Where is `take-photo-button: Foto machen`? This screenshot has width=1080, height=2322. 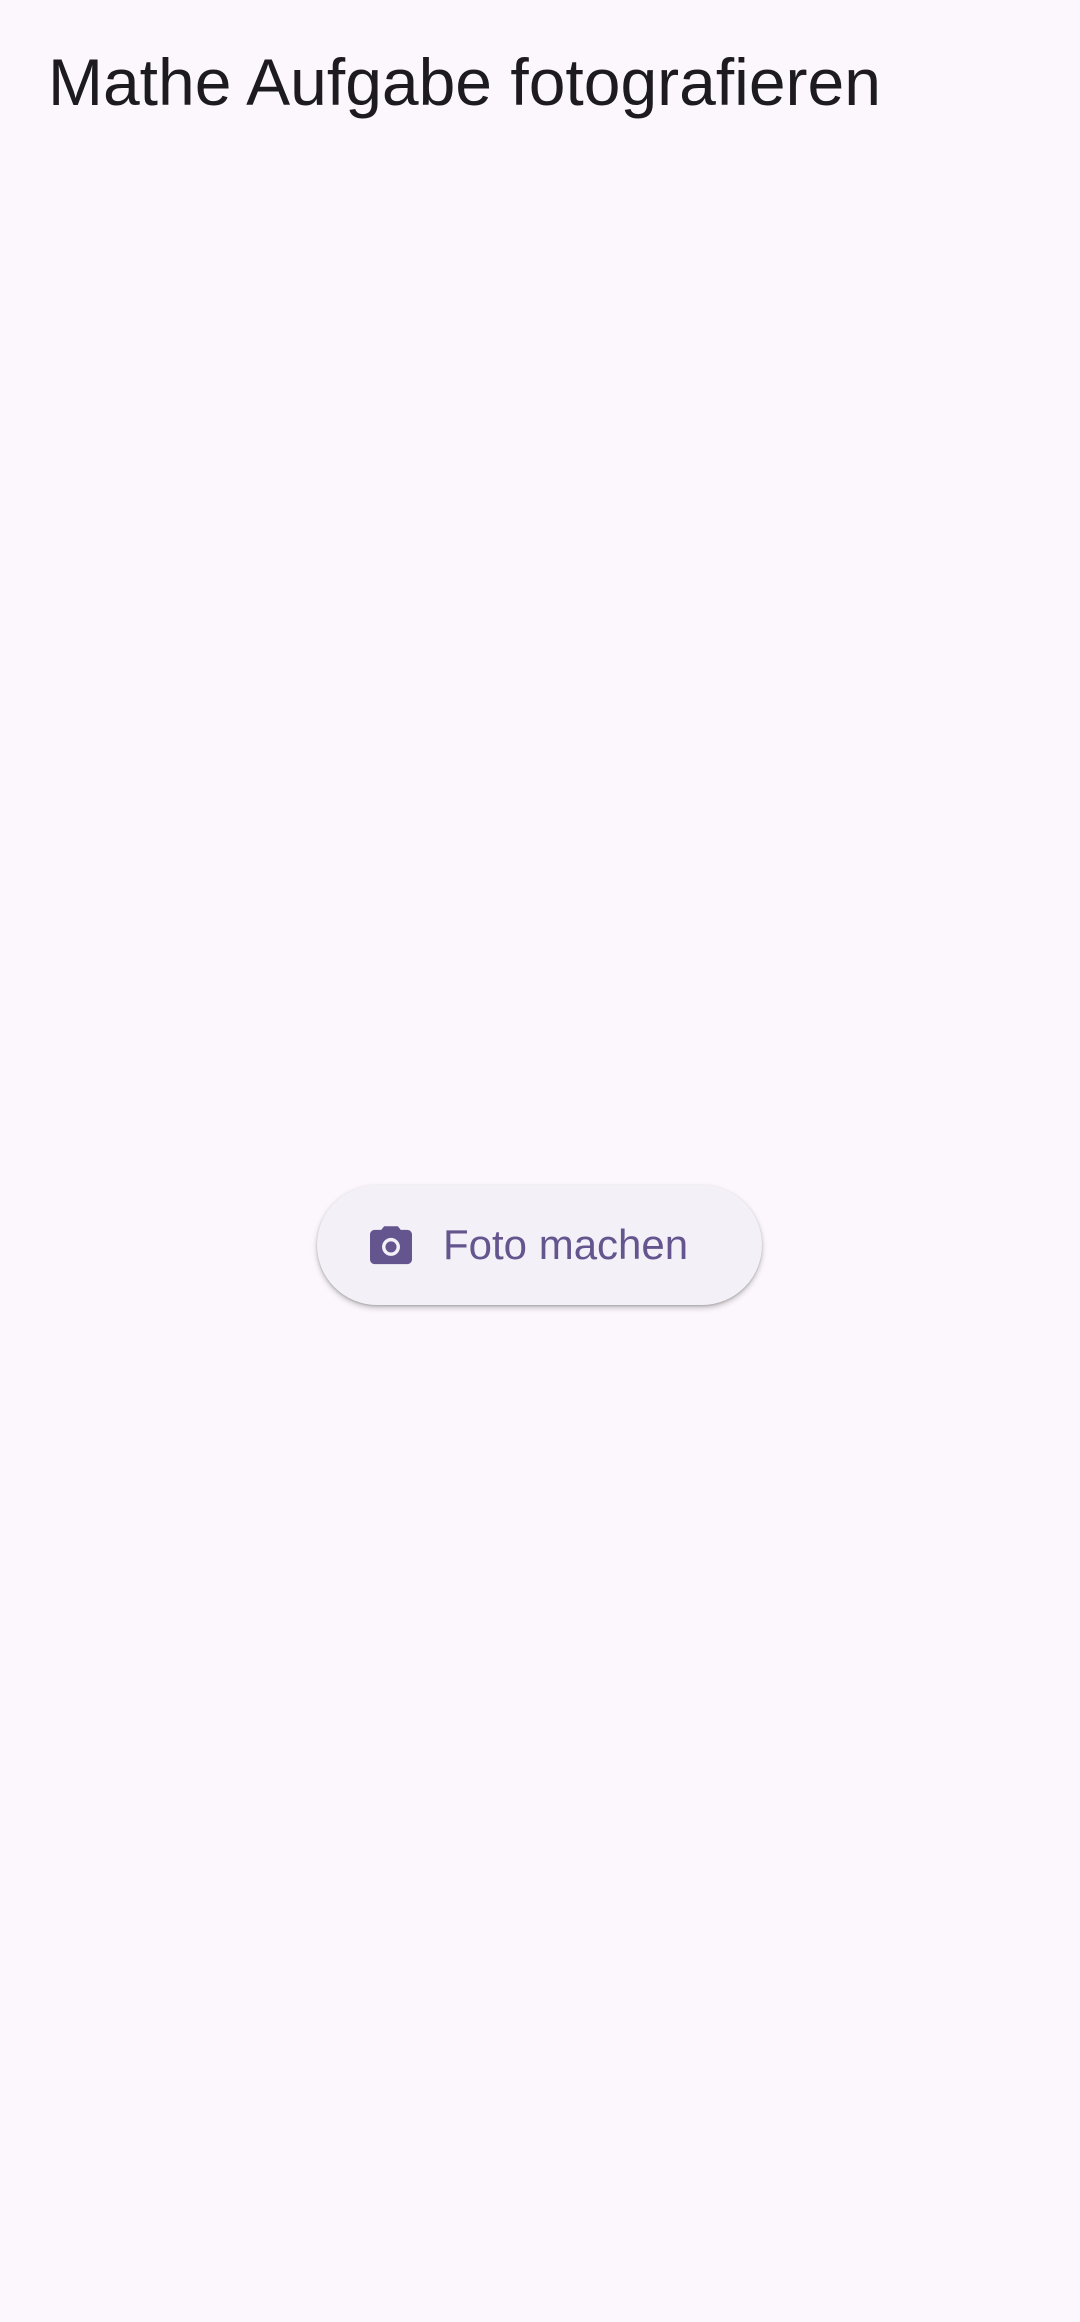 take-photo-button: Foto machen is located at coordinates (539, 1245).